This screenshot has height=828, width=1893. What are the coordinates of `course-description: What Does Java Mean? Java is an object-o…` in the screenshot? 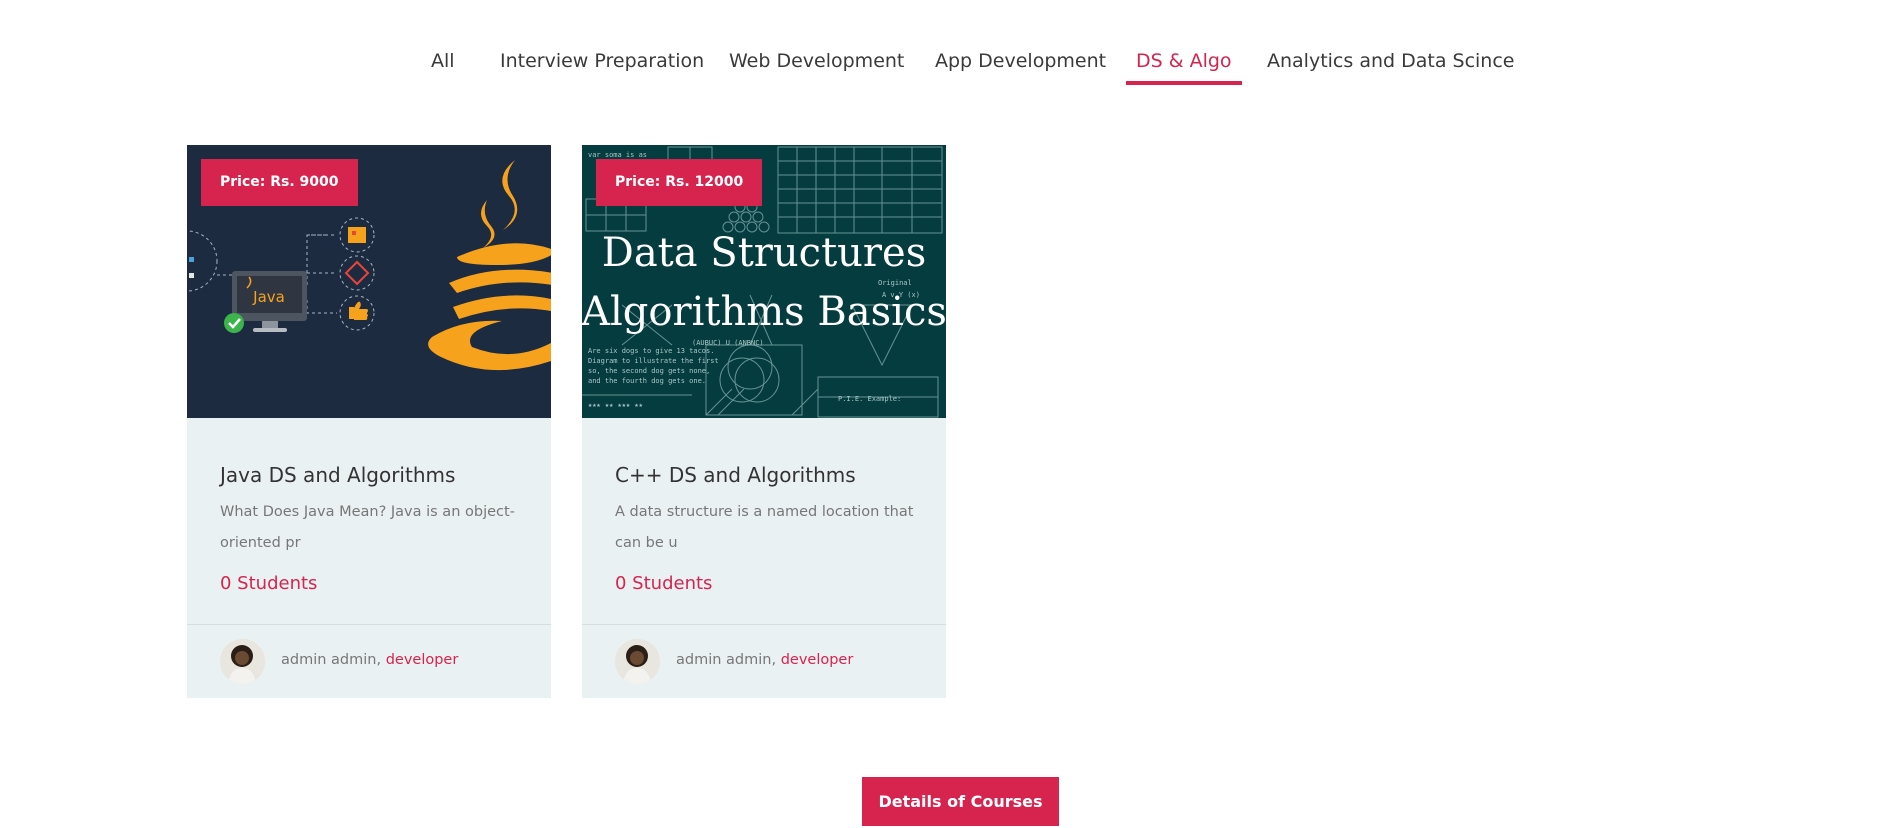 It's located at (367, 527).